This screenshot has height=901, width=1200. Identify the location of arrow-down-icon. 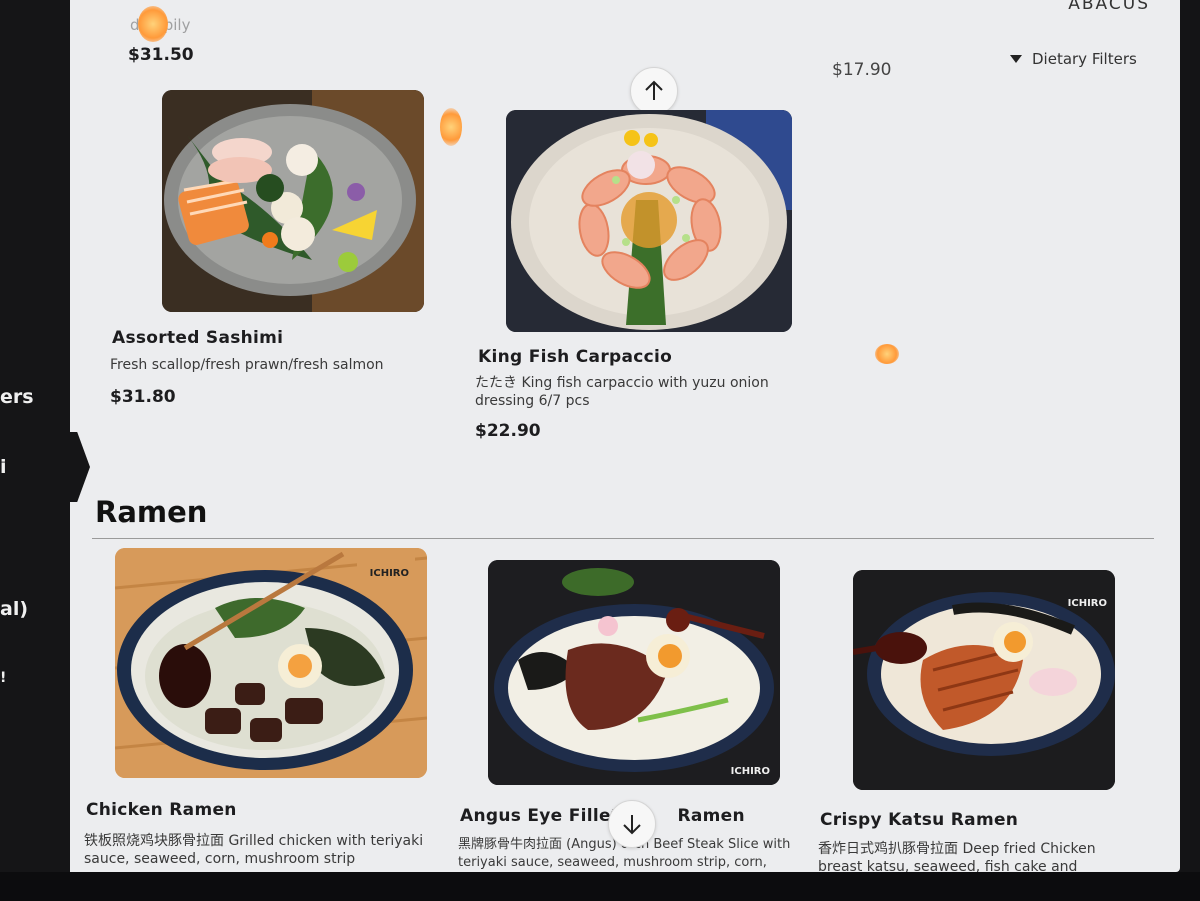
(632, 825).